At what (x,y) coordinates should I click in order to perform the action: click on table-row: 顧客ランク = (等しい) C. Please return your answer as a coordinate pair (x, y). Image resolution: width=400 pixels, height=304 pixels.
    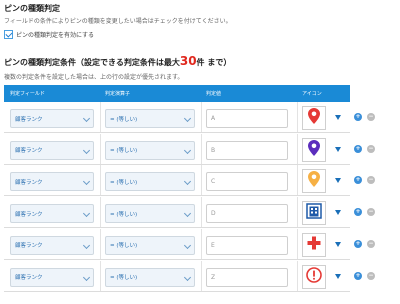
    Looking at the image, I should click on (177, 181).